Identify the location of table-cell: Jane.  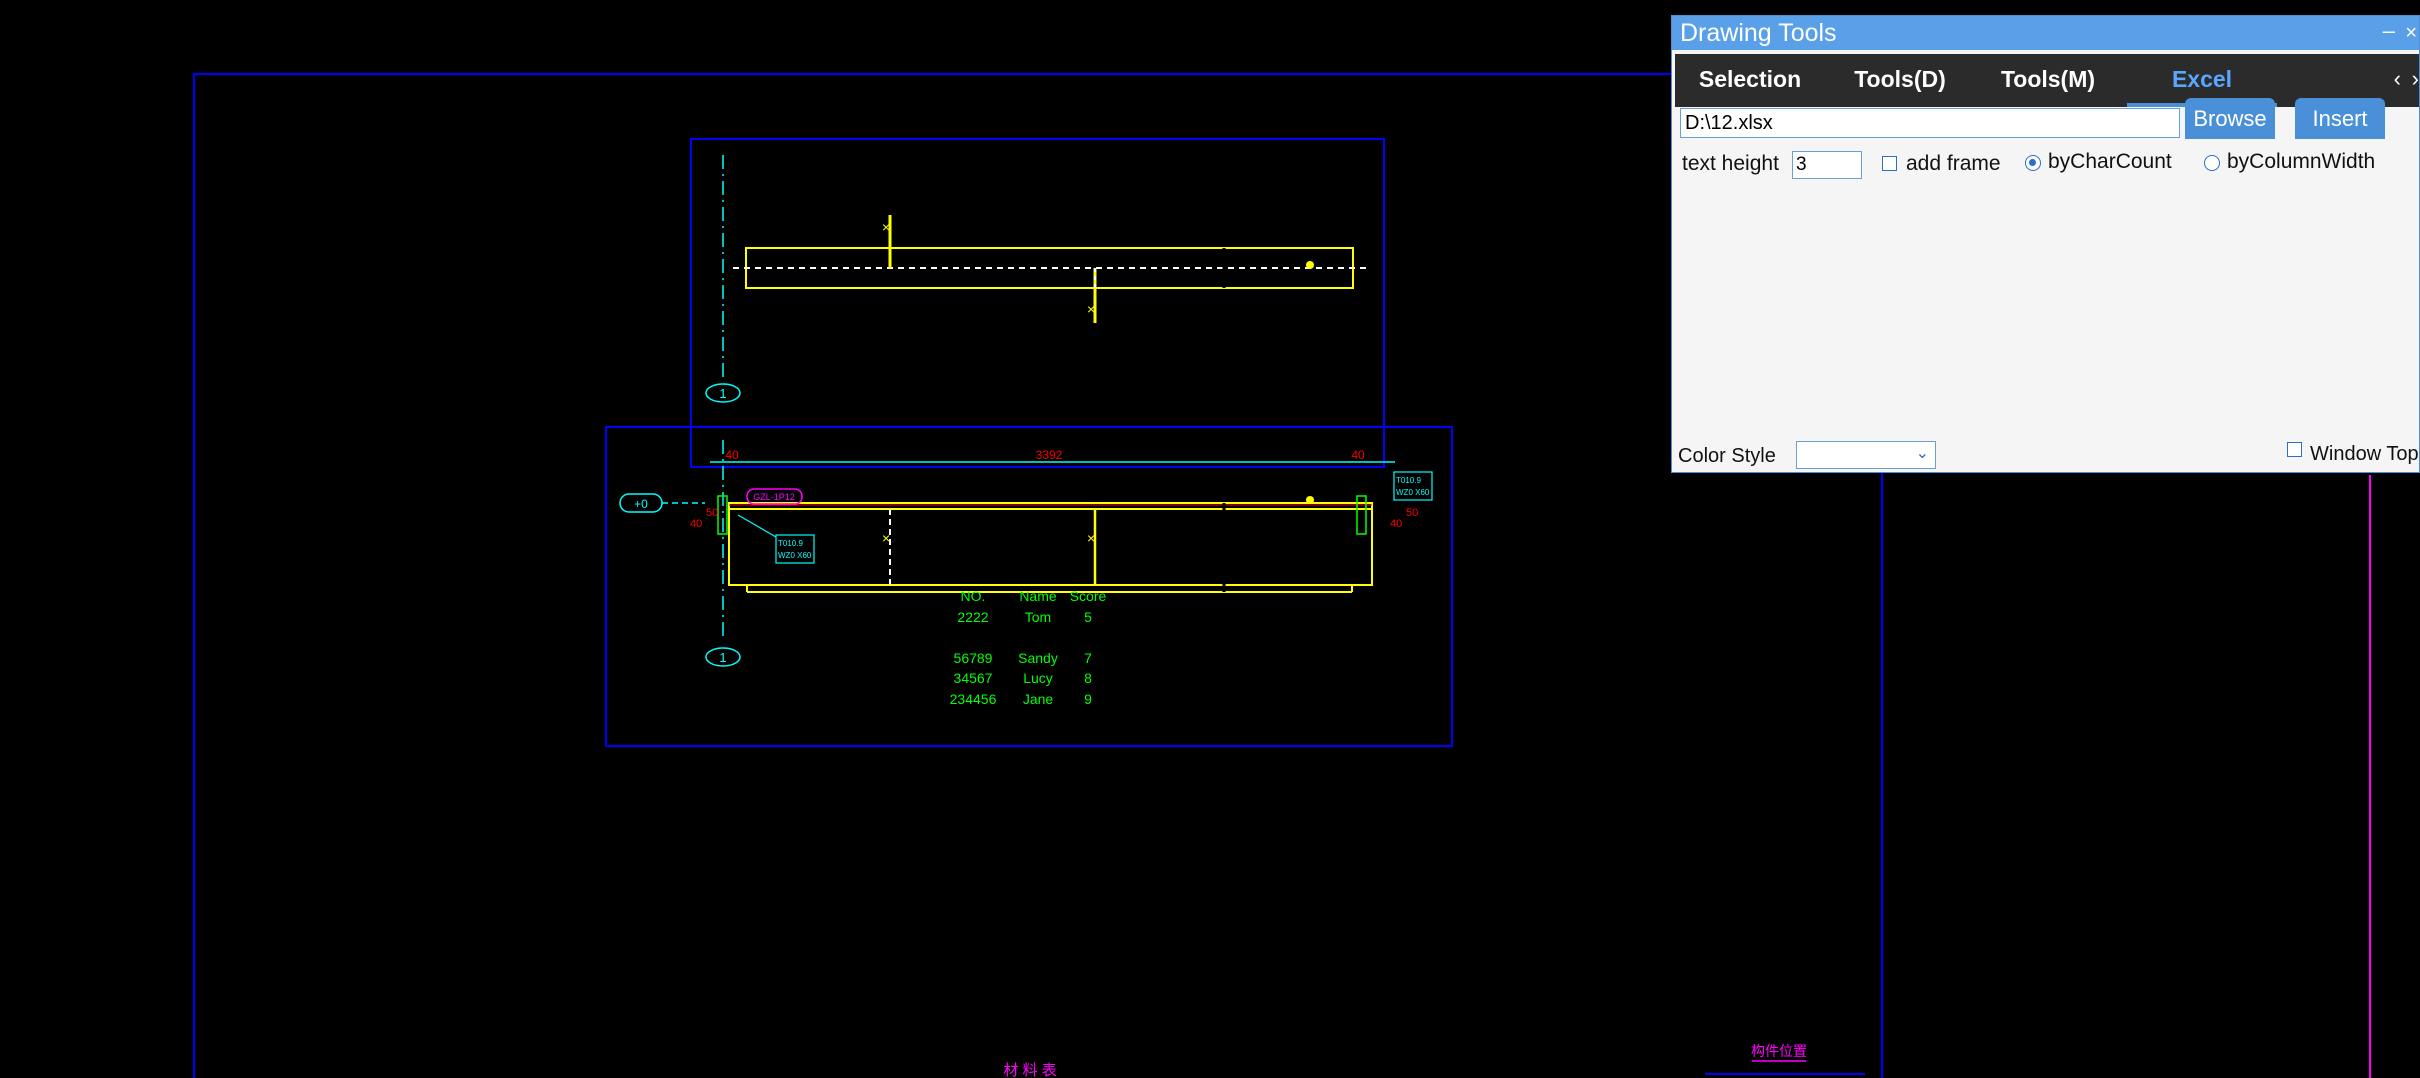
(1038, 699).